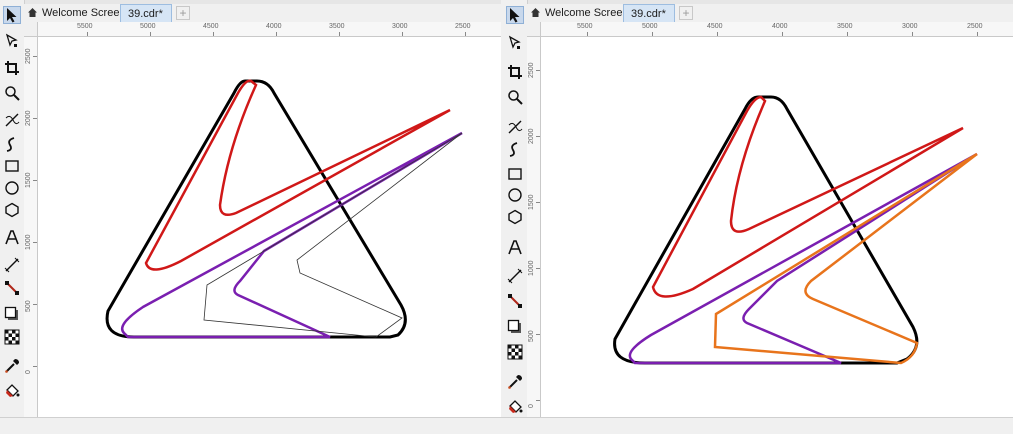 Image resolution: width=1013 pixels, height=434 pixels. I want to click on ruler-v-label: 1500, so click(531, 202).